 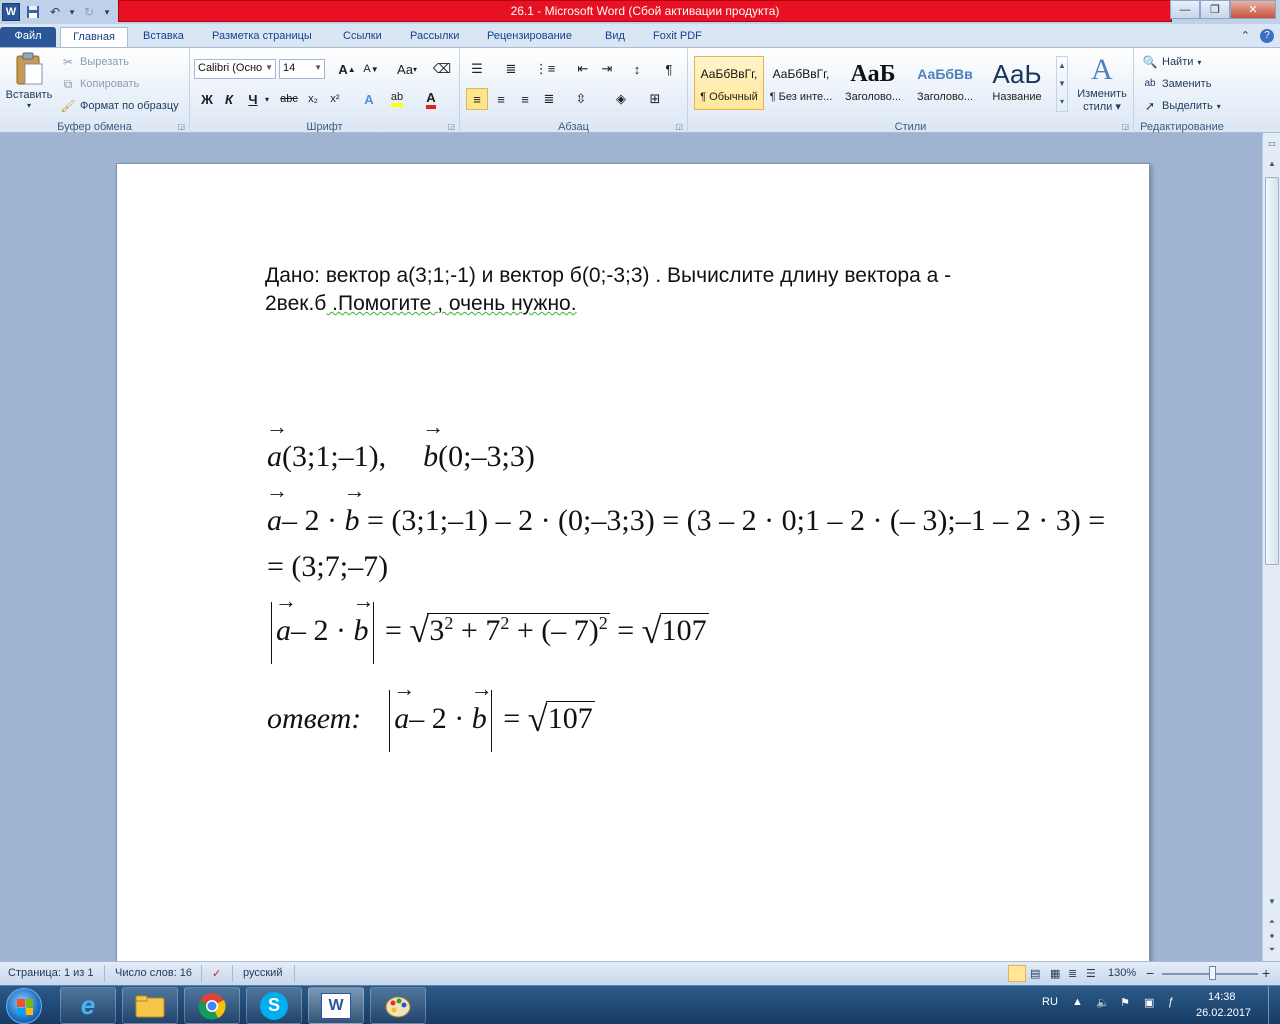 I want to click on tab-insert: Вставка, so click(x=163, y=37).